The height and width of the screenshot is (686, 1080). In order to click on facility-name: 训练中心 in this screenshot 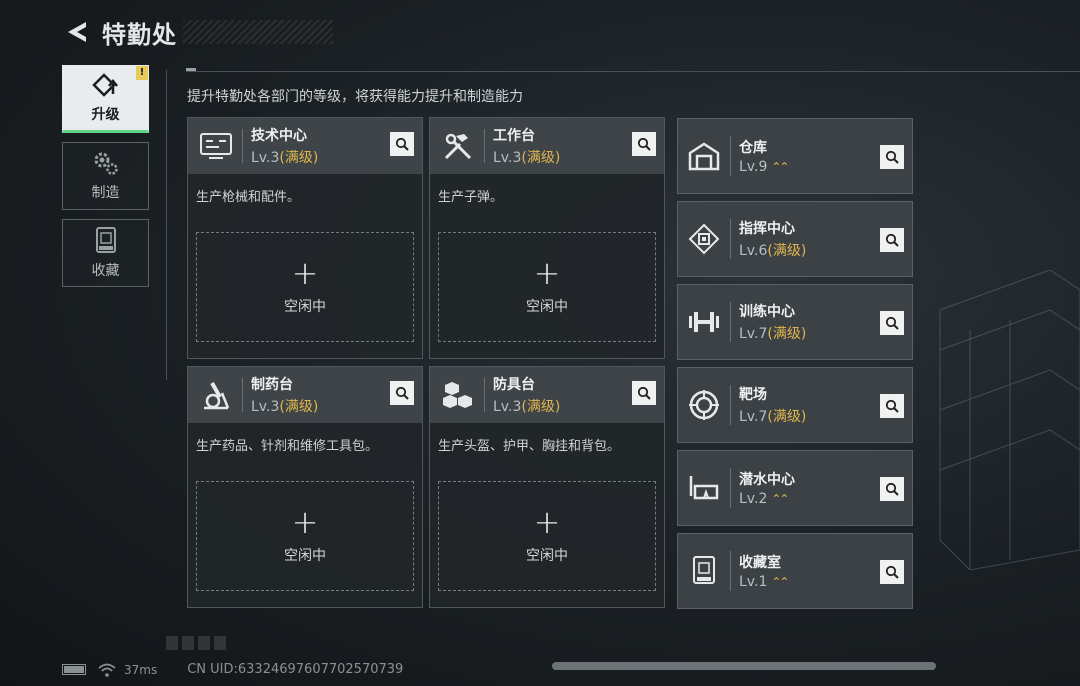, I will do `click(767, 312)`.